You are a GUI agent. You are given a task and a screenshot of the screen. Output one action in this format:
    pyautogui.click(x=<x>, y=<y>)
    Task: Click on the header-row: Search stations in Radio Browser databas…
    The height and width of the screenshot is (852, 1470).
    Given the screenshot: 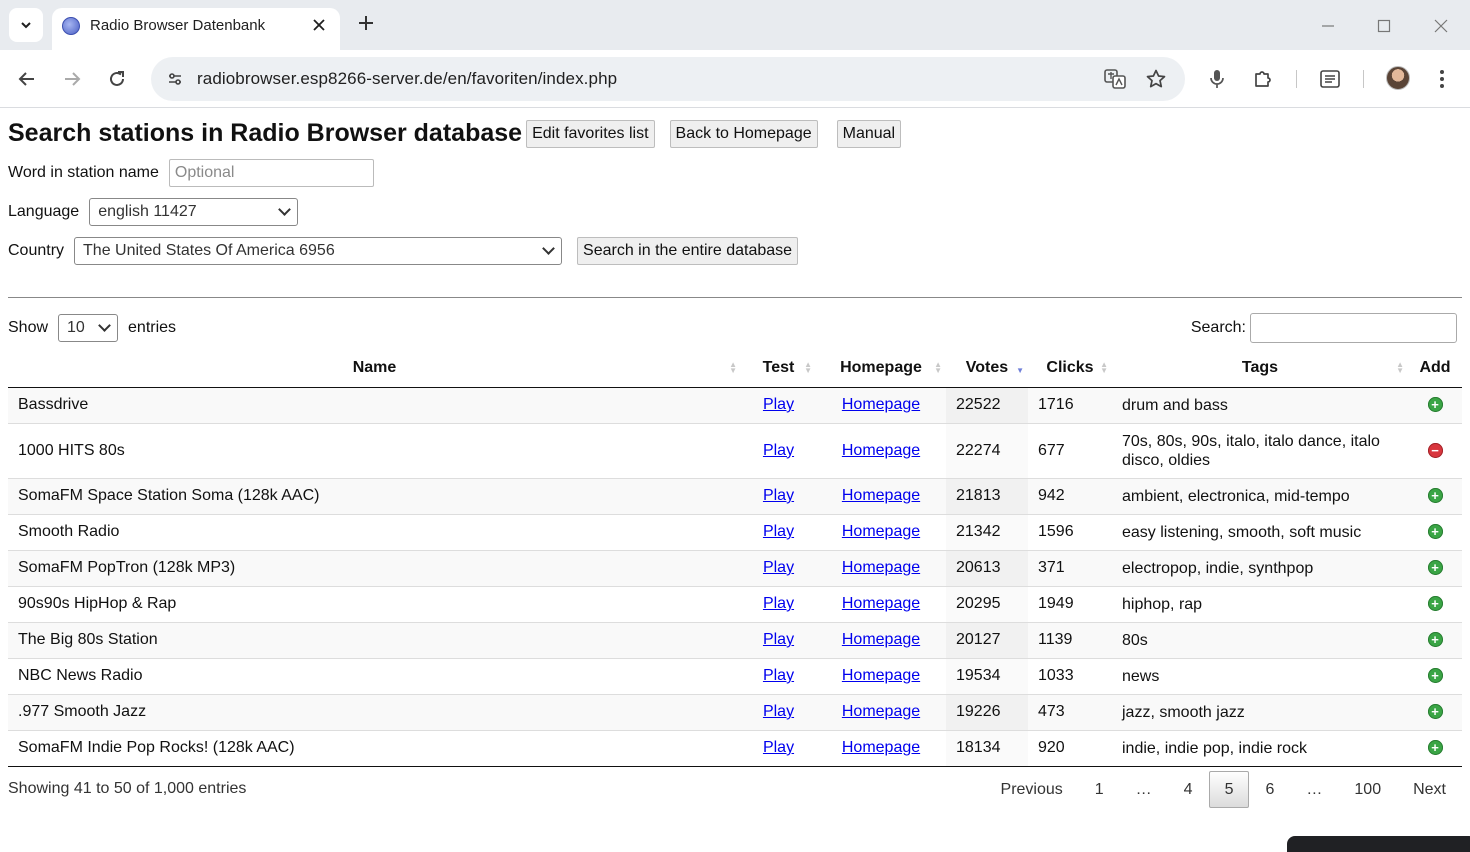 What is the action you would take?
    pyautogui.click(x=455, y=133)
    